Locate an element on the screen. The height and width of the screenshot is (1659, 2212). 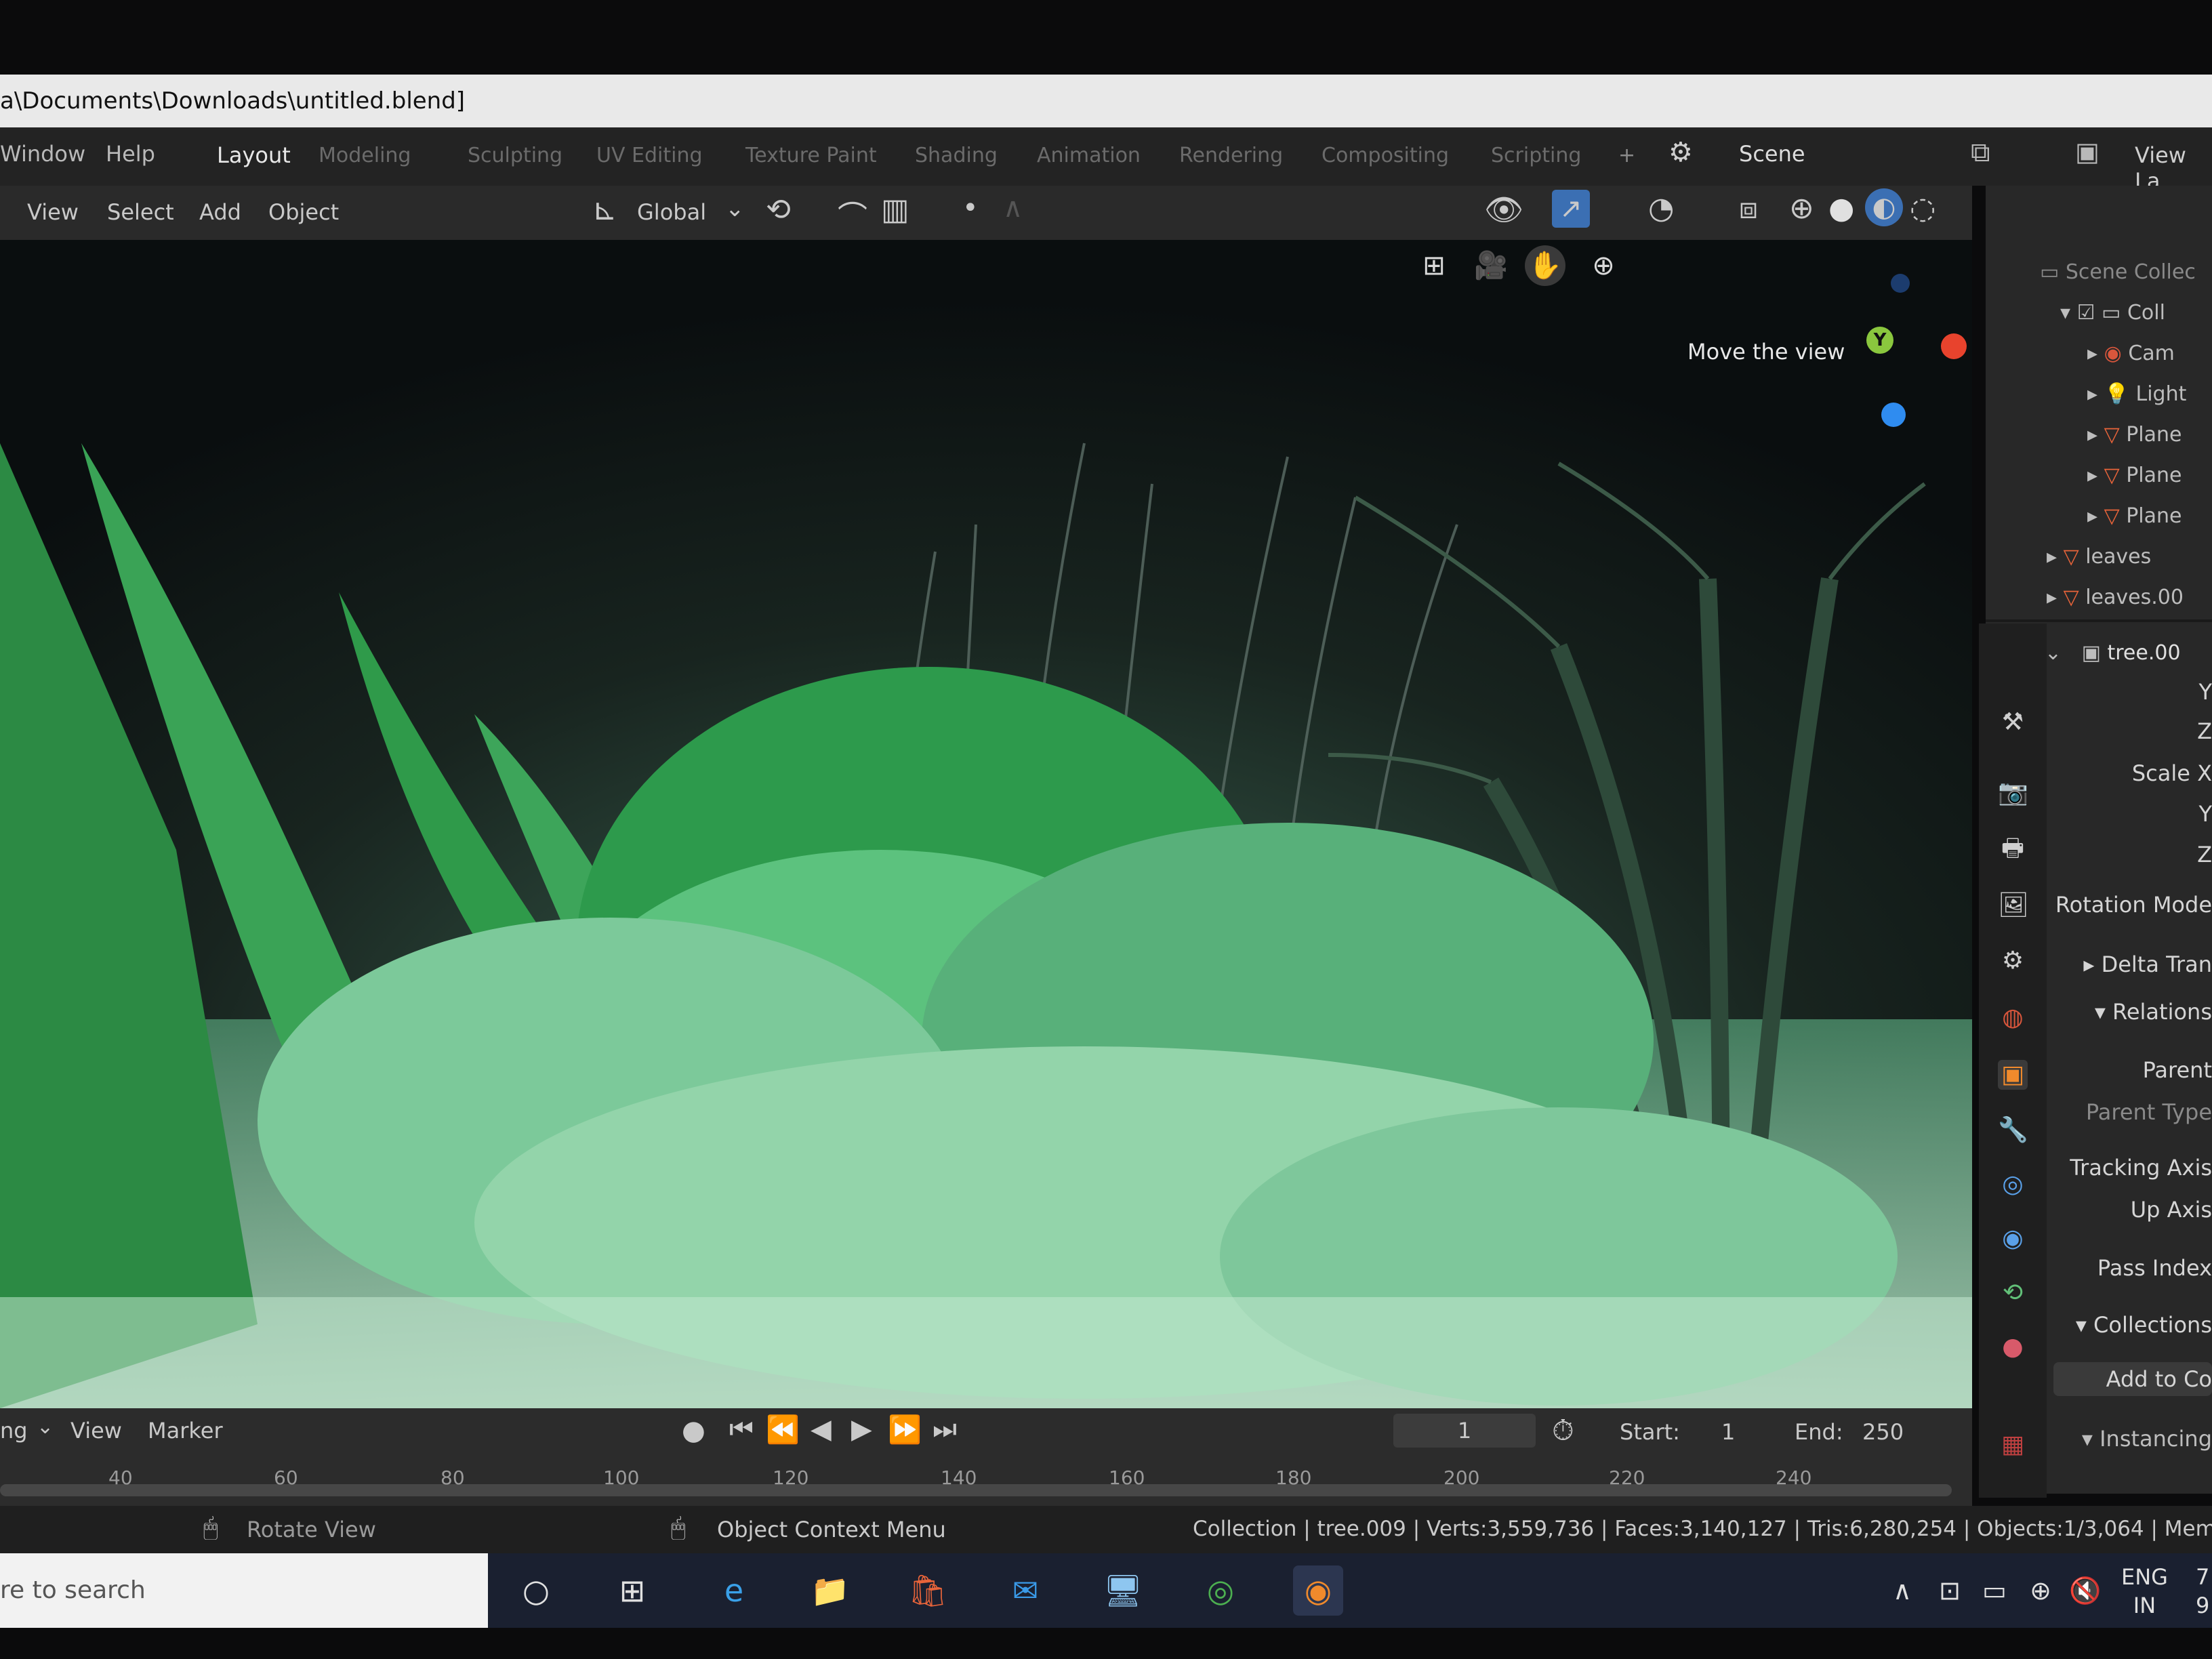
proportional-editing-icon: • is located at coordinates (970, 208).